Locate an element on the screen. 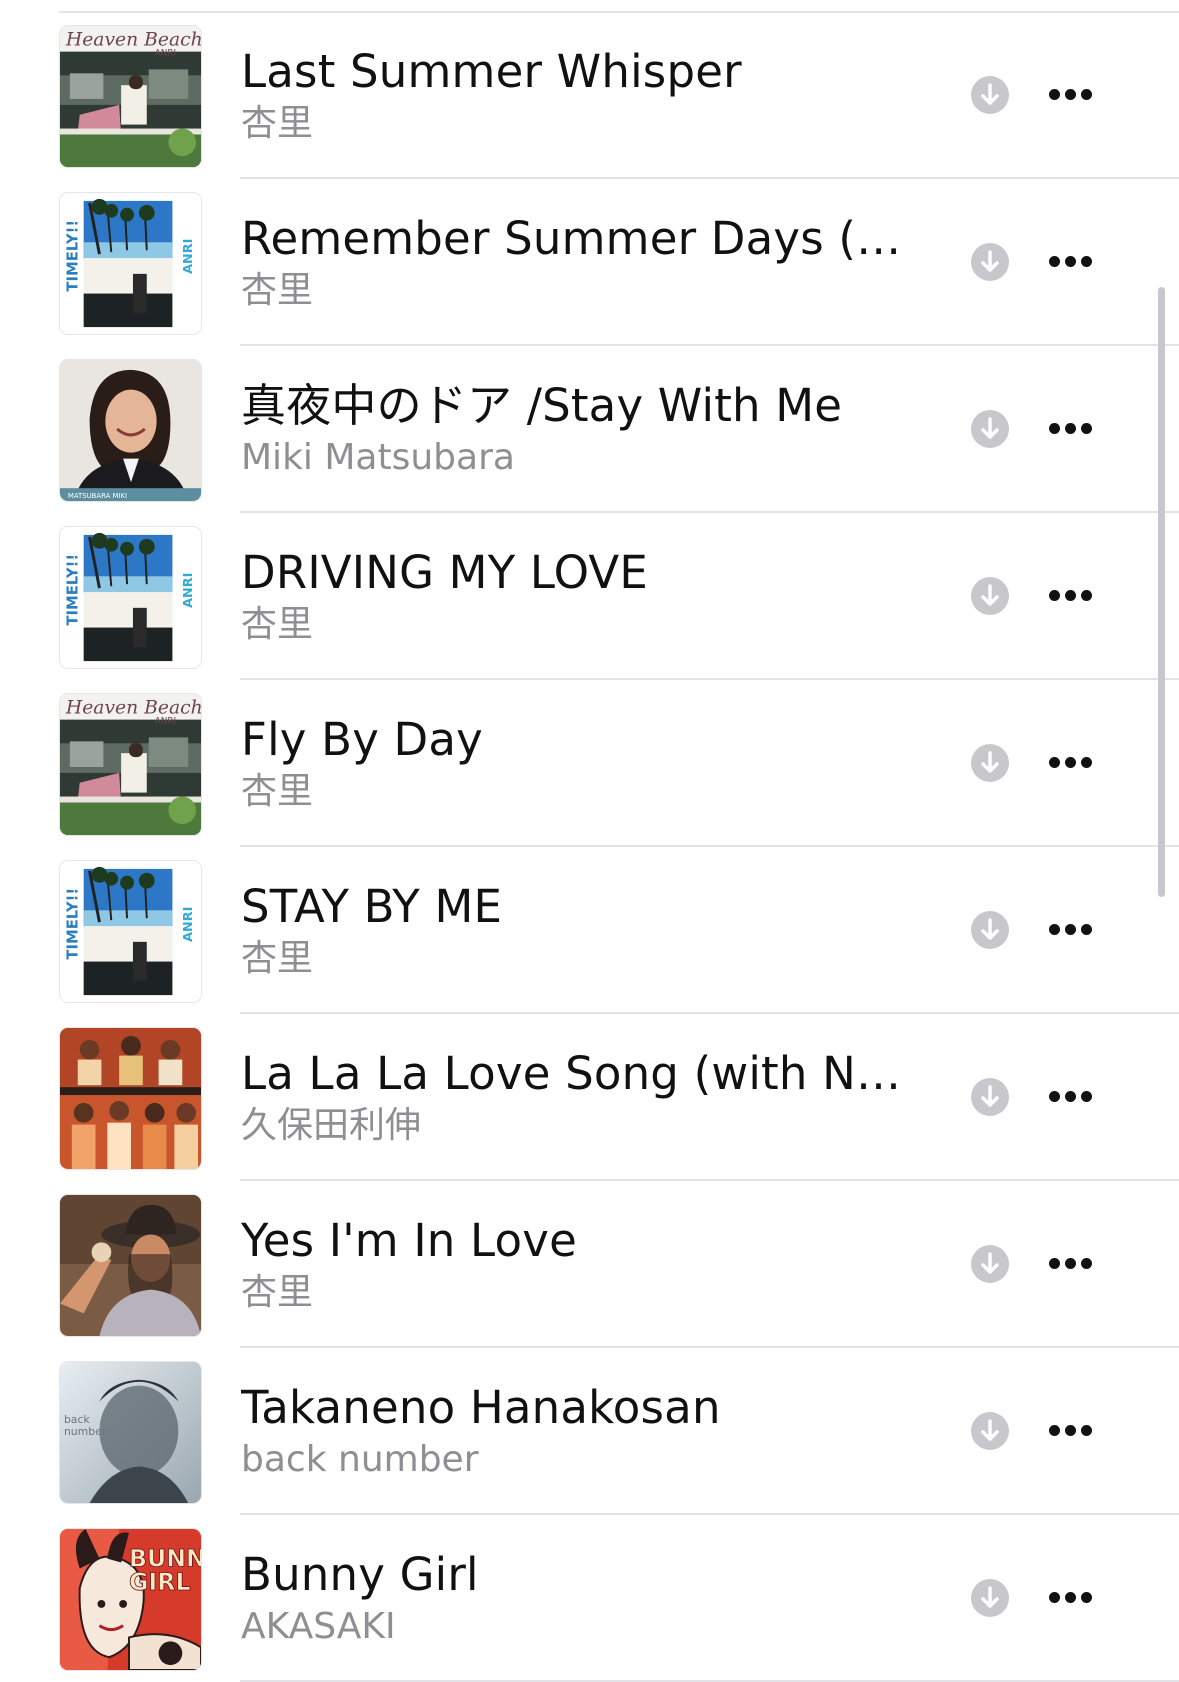  album-artwork: back number is located at coordinates (130, 1432).